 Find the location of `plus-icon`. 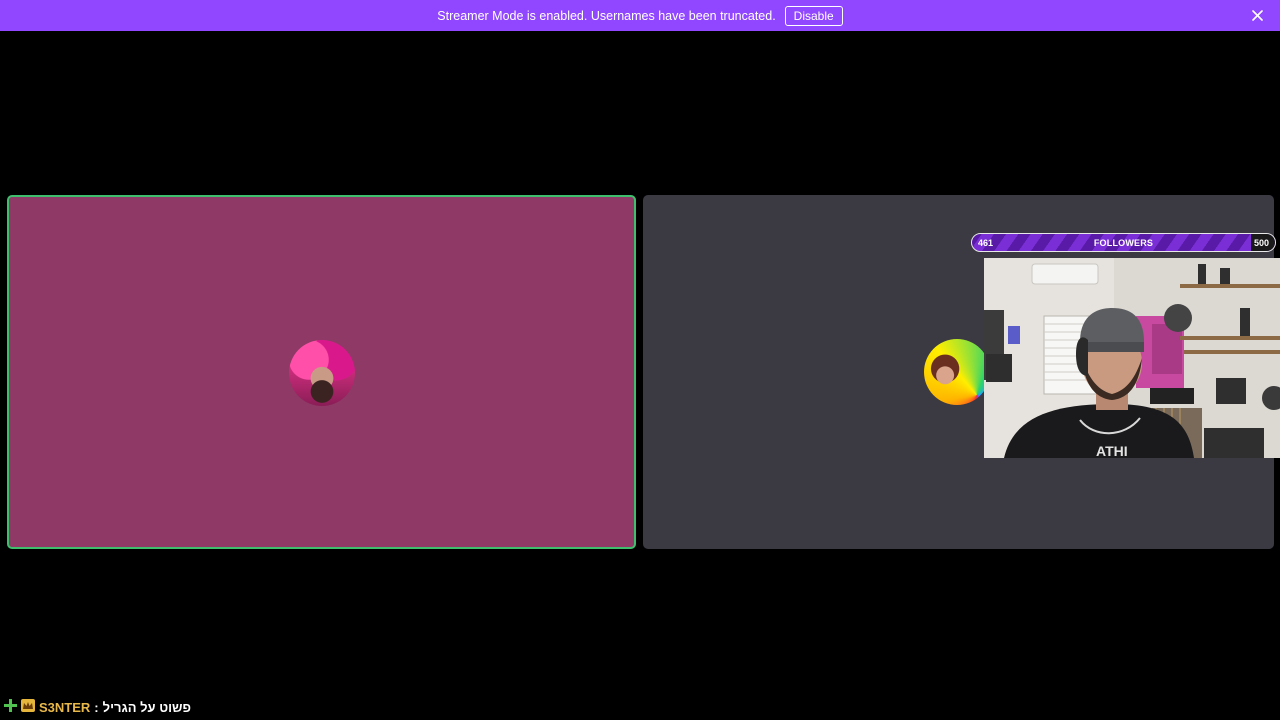

plus-icon is located at coordinates (10, 707).